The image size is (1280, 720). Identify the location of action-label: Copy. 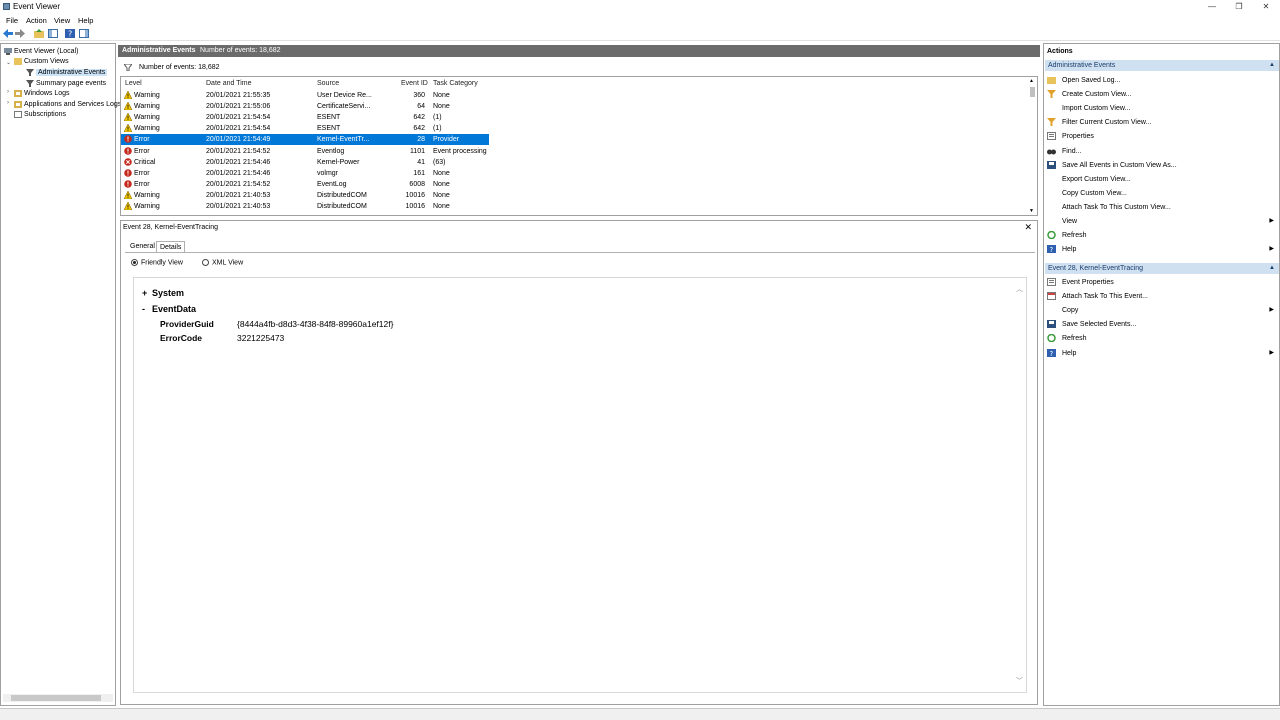
(1070, 311).